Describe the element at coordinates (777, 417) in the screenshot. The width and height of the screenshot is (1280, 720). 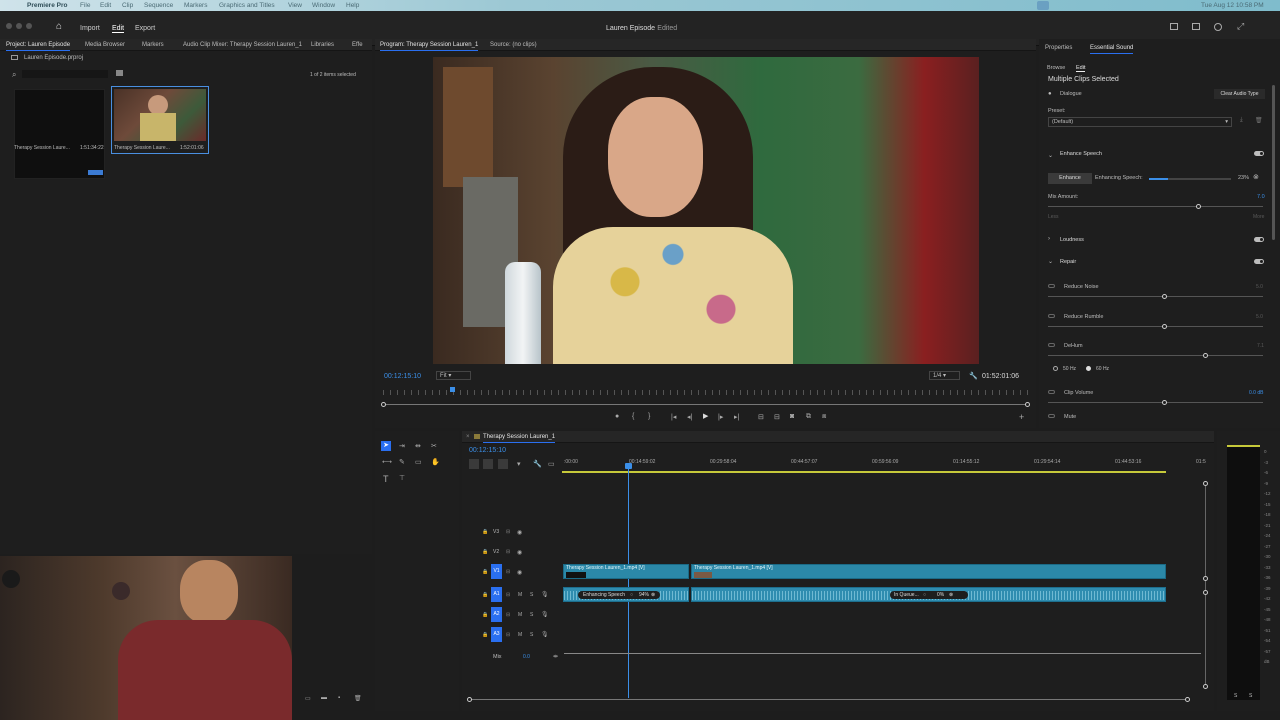
I see `extract-icon: ⊟` at that location.